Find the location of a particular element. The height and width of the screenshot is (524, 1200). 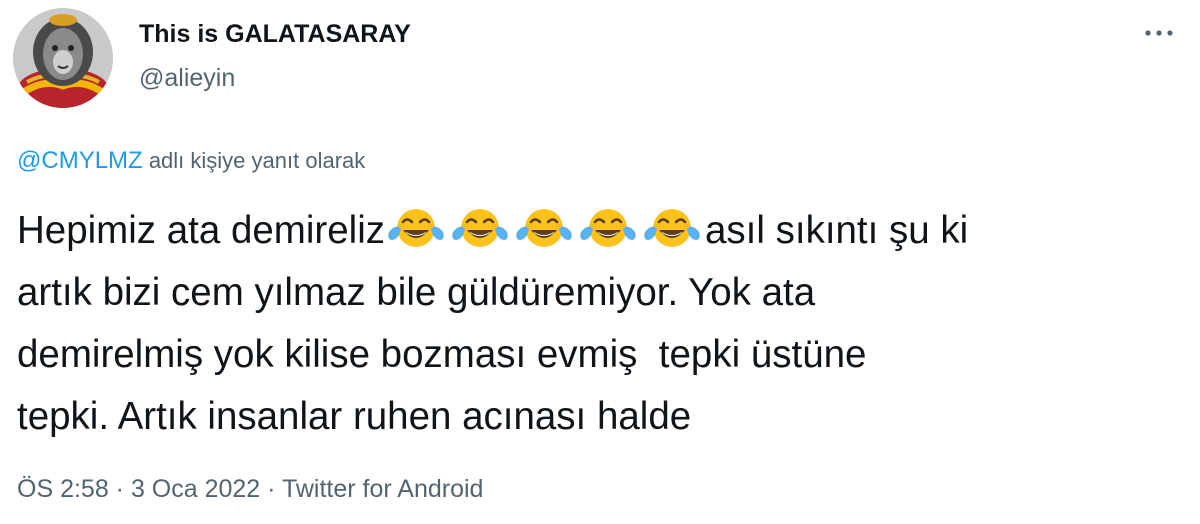

tweet-source: Twitter for Android is located at coordinates (382, 489).